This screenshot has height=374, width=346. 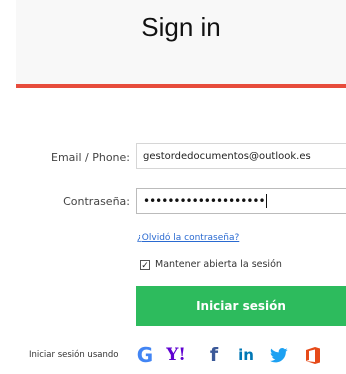 I want to click on facebook-icon: f, so click(x=214, y=355).